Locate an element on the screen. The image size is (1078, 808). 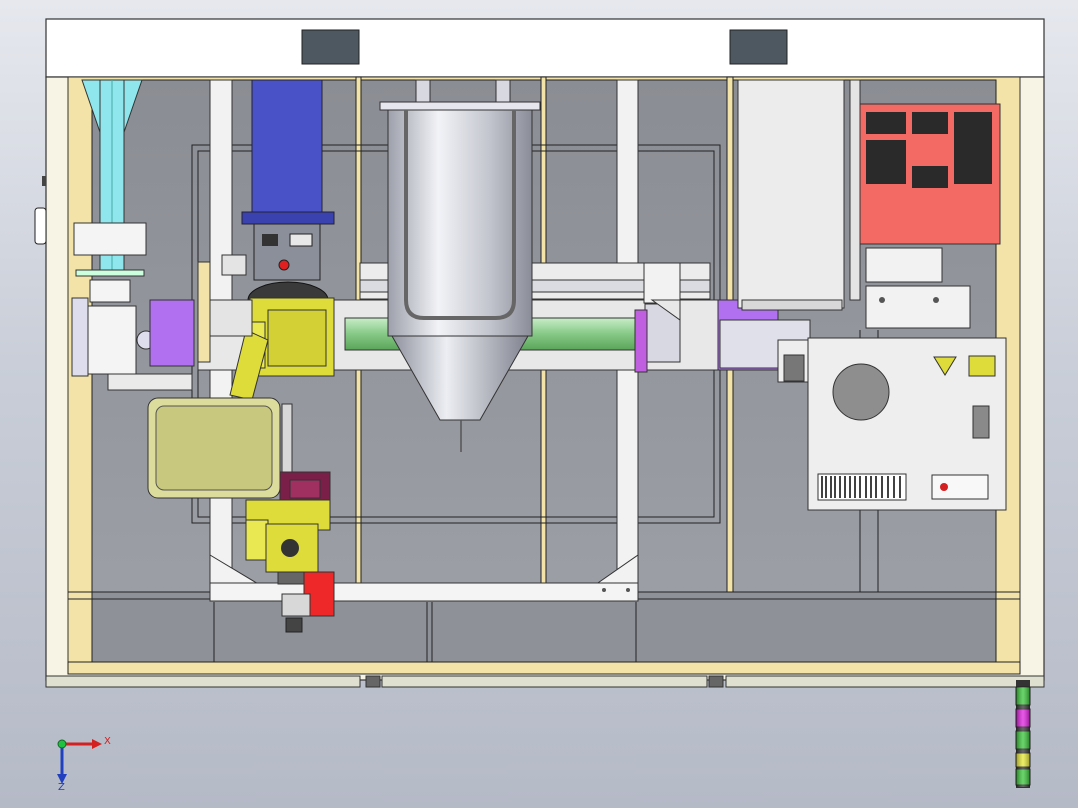
triad-x-label: X is located at coordinates (107, 741).